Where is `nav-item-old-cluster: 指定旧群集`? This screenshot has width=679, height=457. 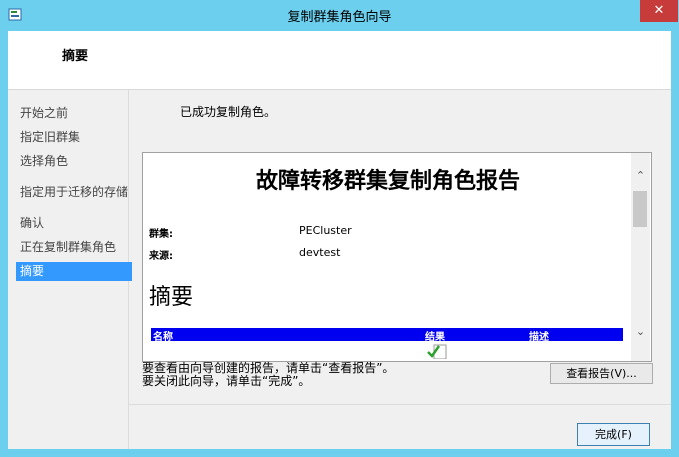
nav-item-old-cluster: 指定旧群集 is located at coordinates (74, 137).